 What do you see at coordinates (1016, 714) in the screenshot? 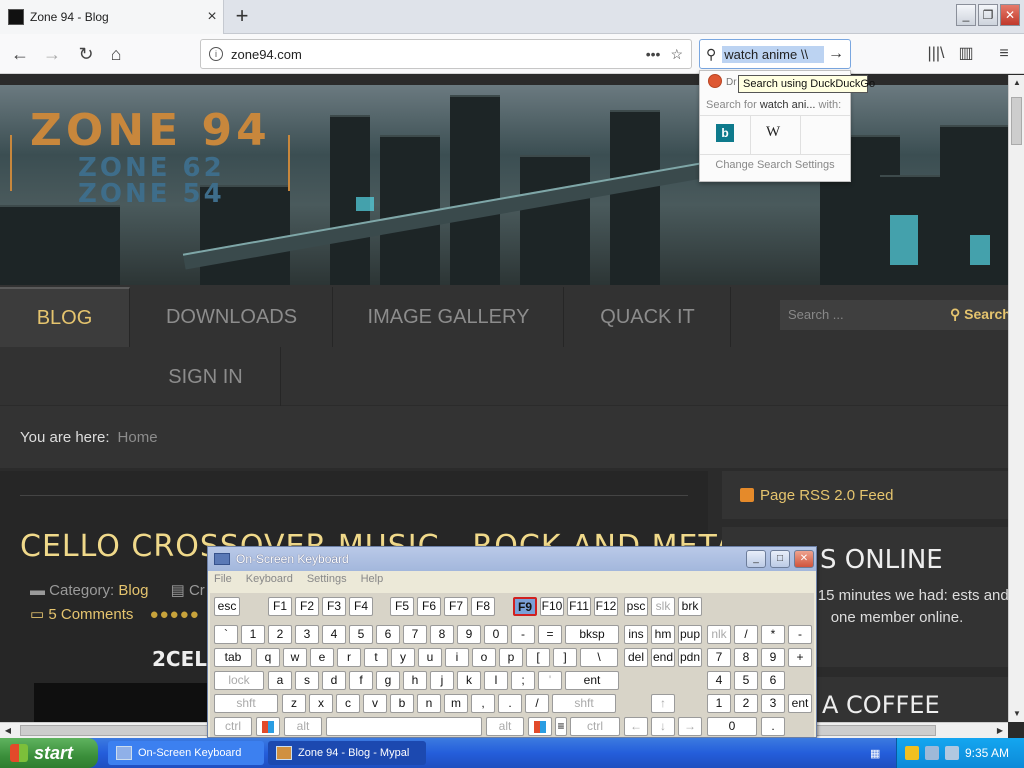
I see `scroll-down-icon: ▼` at bounding box center [1016, 714].